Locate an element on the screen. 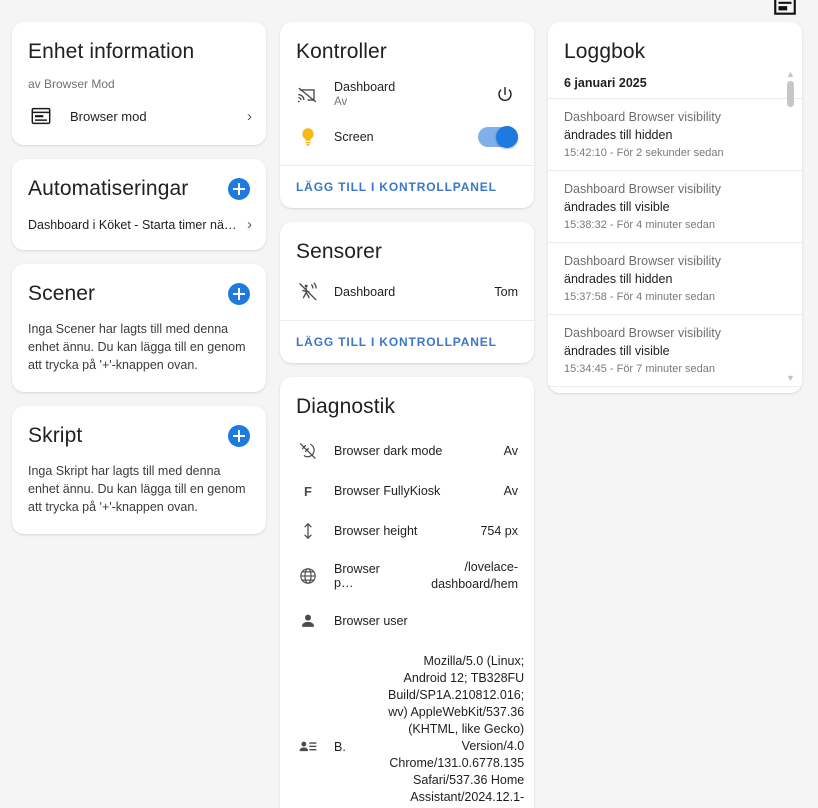  device-info-header: Enhet information is located at coordinates (139, 44).